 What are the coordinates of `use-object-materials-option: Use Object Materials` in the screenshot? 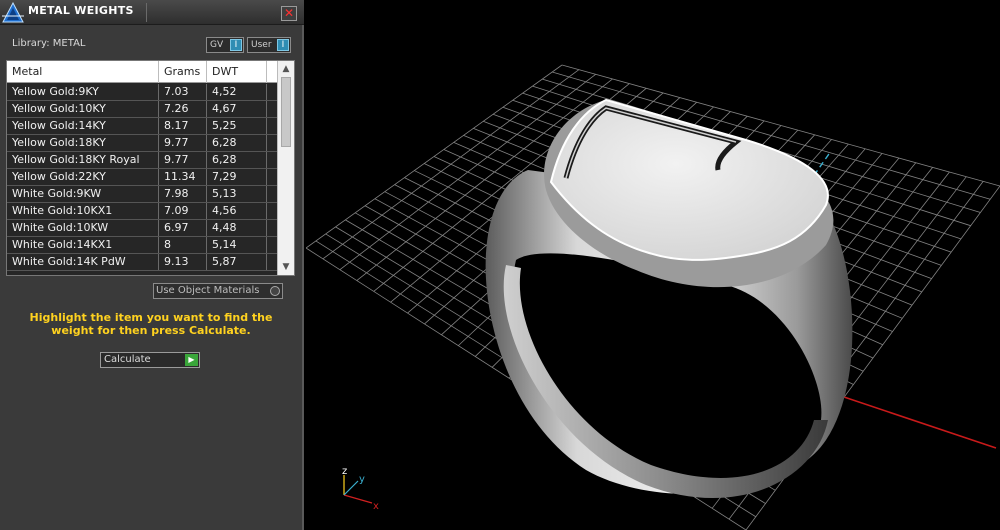 It's located at (218, 291).